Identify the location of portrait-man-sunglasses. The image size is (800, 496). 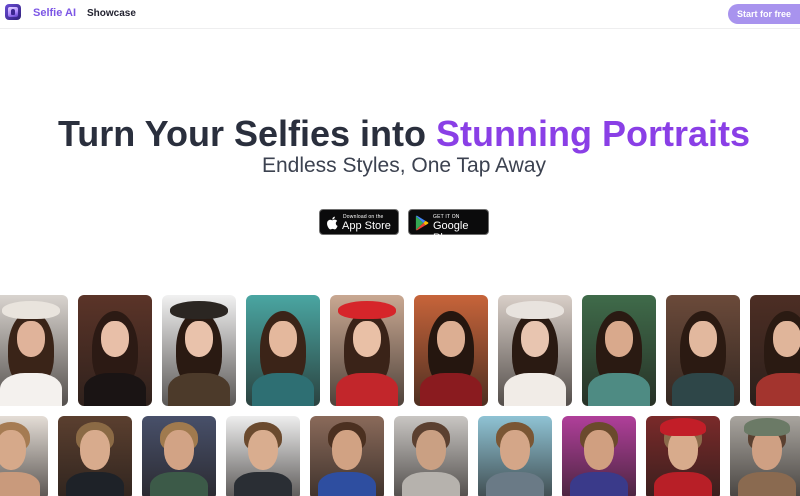
(431, 456).